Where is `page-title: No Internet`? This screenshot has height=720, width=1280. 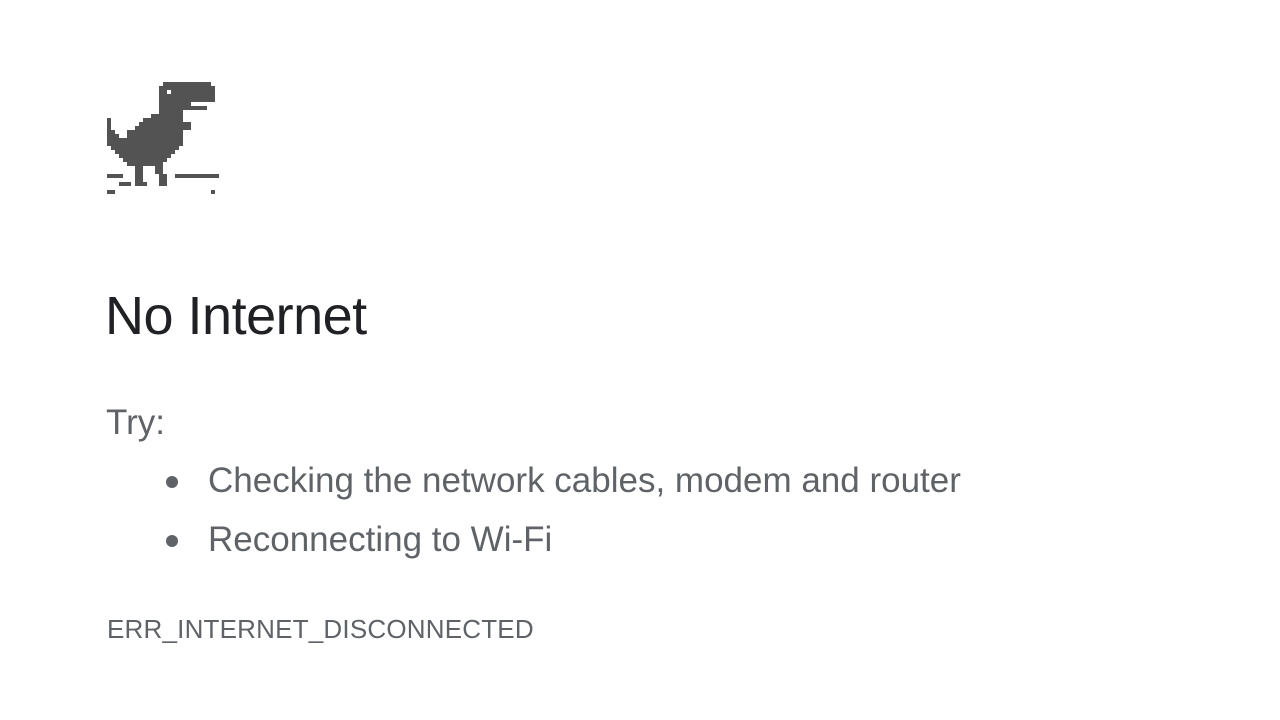 page-title: No Internet is located at coordinates (236, 316).